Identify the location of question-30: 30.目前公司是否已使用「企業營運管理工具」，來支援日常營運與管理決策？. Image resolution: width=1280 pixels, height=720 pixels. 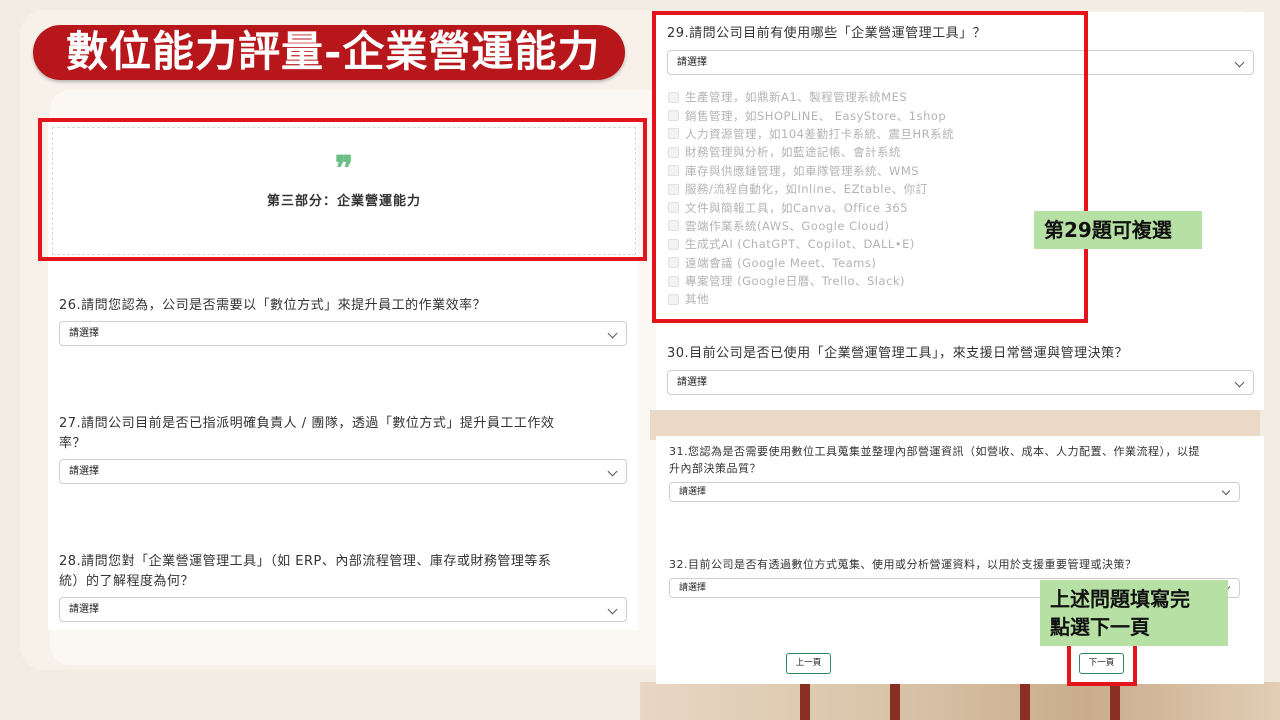
(898, 353).